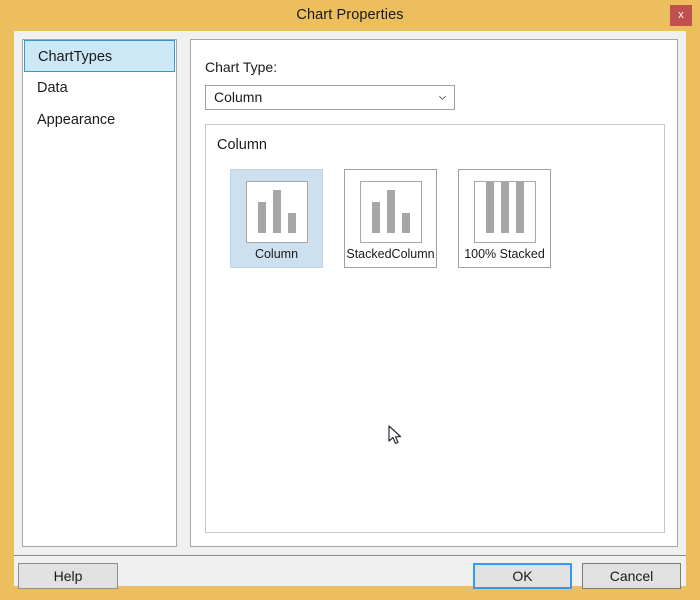 The image size is (700, 600). What do you see at coordinates (681, 15) in the screenshot?
I see `close-icon: x` at bounding box center [681, 15].